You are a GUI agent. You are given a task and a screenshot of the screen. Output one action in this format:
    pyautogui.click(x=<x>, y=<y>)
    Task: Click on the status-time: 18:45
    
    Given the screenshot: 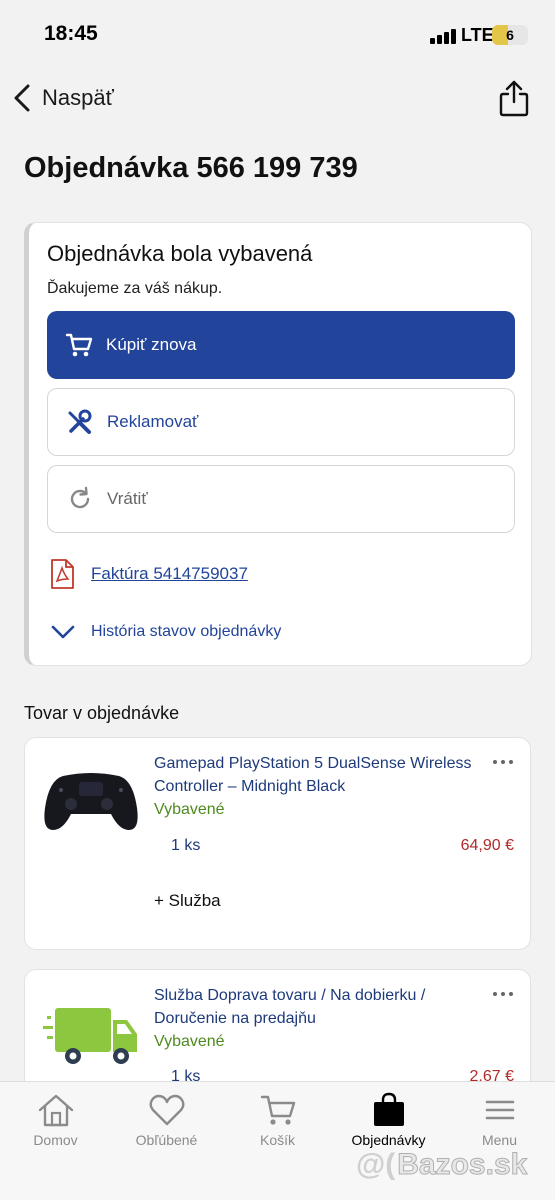 What is the action you would take?
    pyautogui.click(x=71, y=33)
    